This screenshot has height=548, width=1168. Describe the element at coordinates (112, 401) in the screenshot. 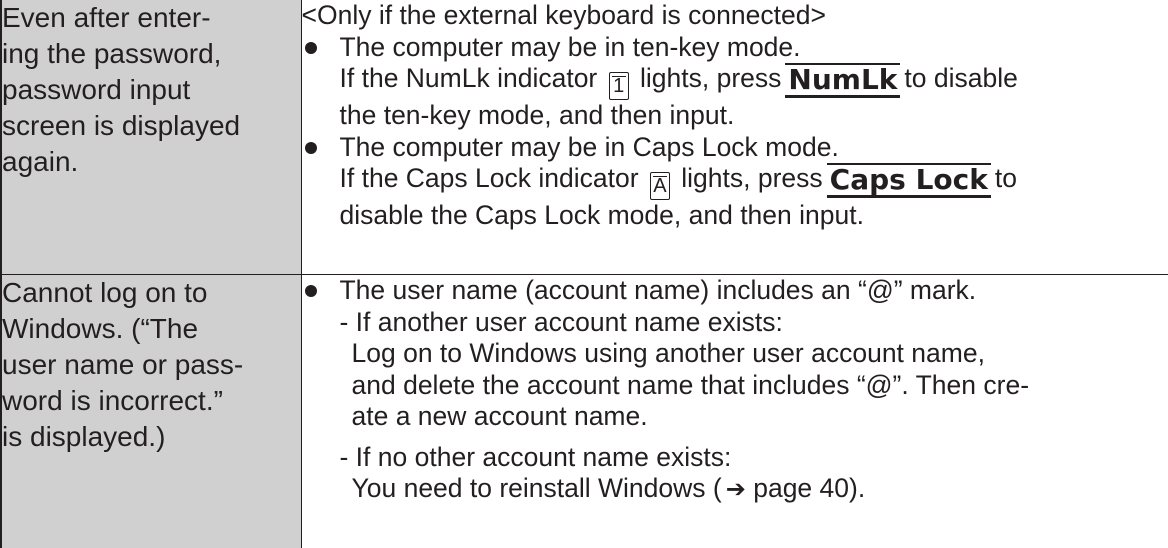

I see `problem-line: word is incorrect.”` at that location.